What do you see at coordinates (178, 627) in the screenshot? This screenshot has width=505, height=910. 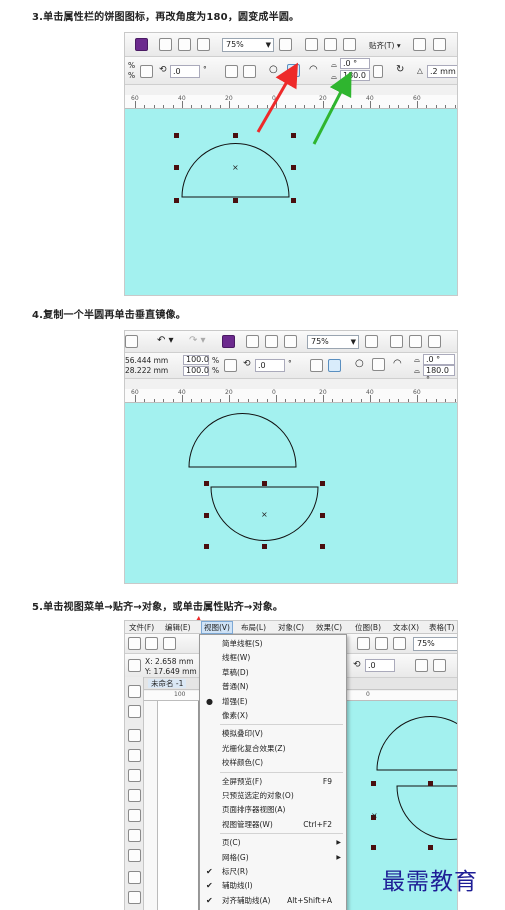 I see `menu-edit: 编辑(E)` at bounding box center [178, 627].